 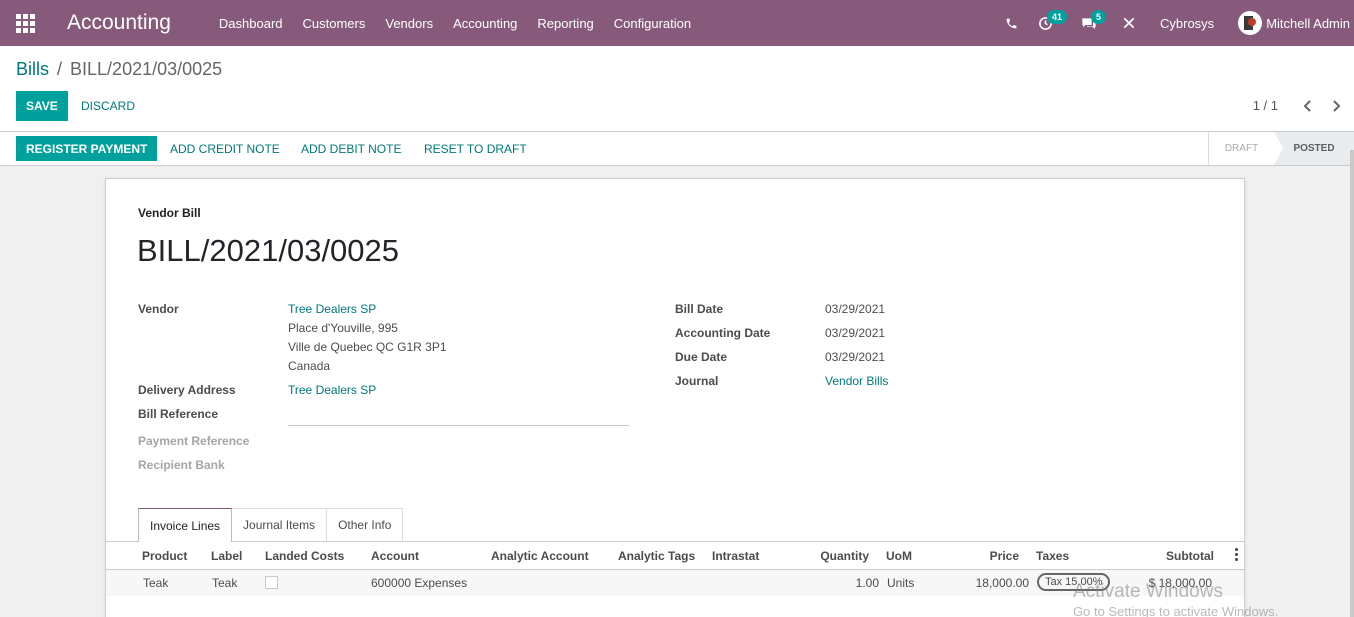 I want to click on column-analytic-tags: Analytic Tags, so click(x=656, y=556).